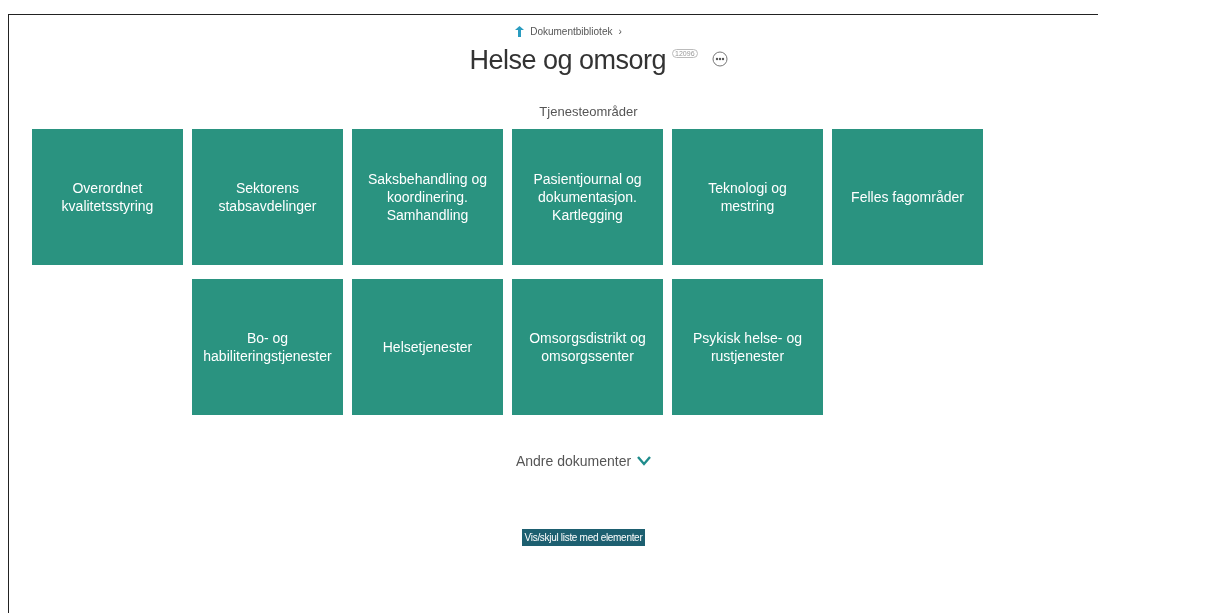  I want to click on category-tile: Sektorens stabsavdelinger, so click(267, 197).